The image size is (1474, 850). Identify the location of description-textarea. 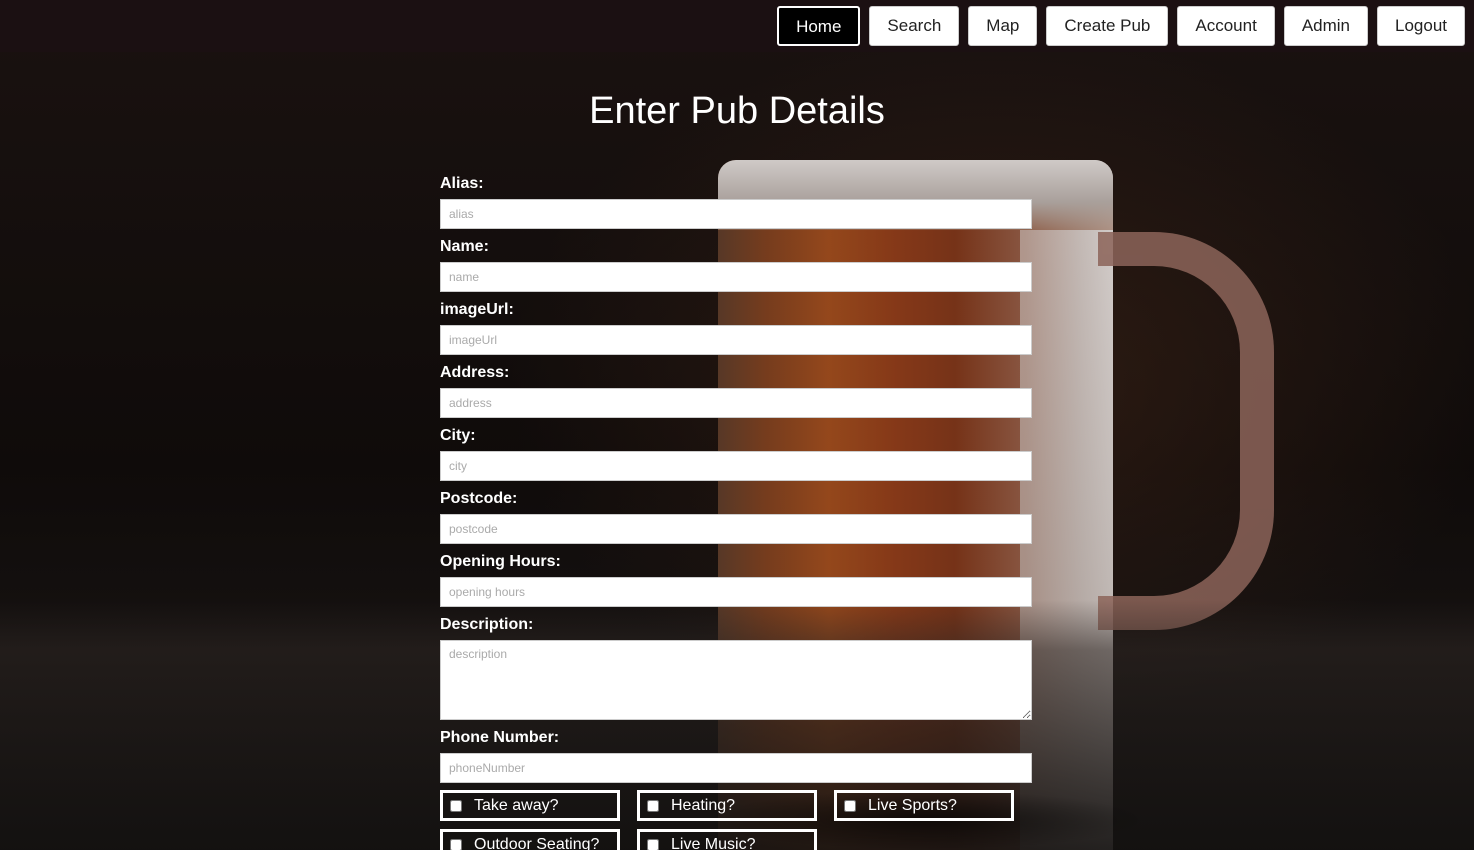
(736, 680).